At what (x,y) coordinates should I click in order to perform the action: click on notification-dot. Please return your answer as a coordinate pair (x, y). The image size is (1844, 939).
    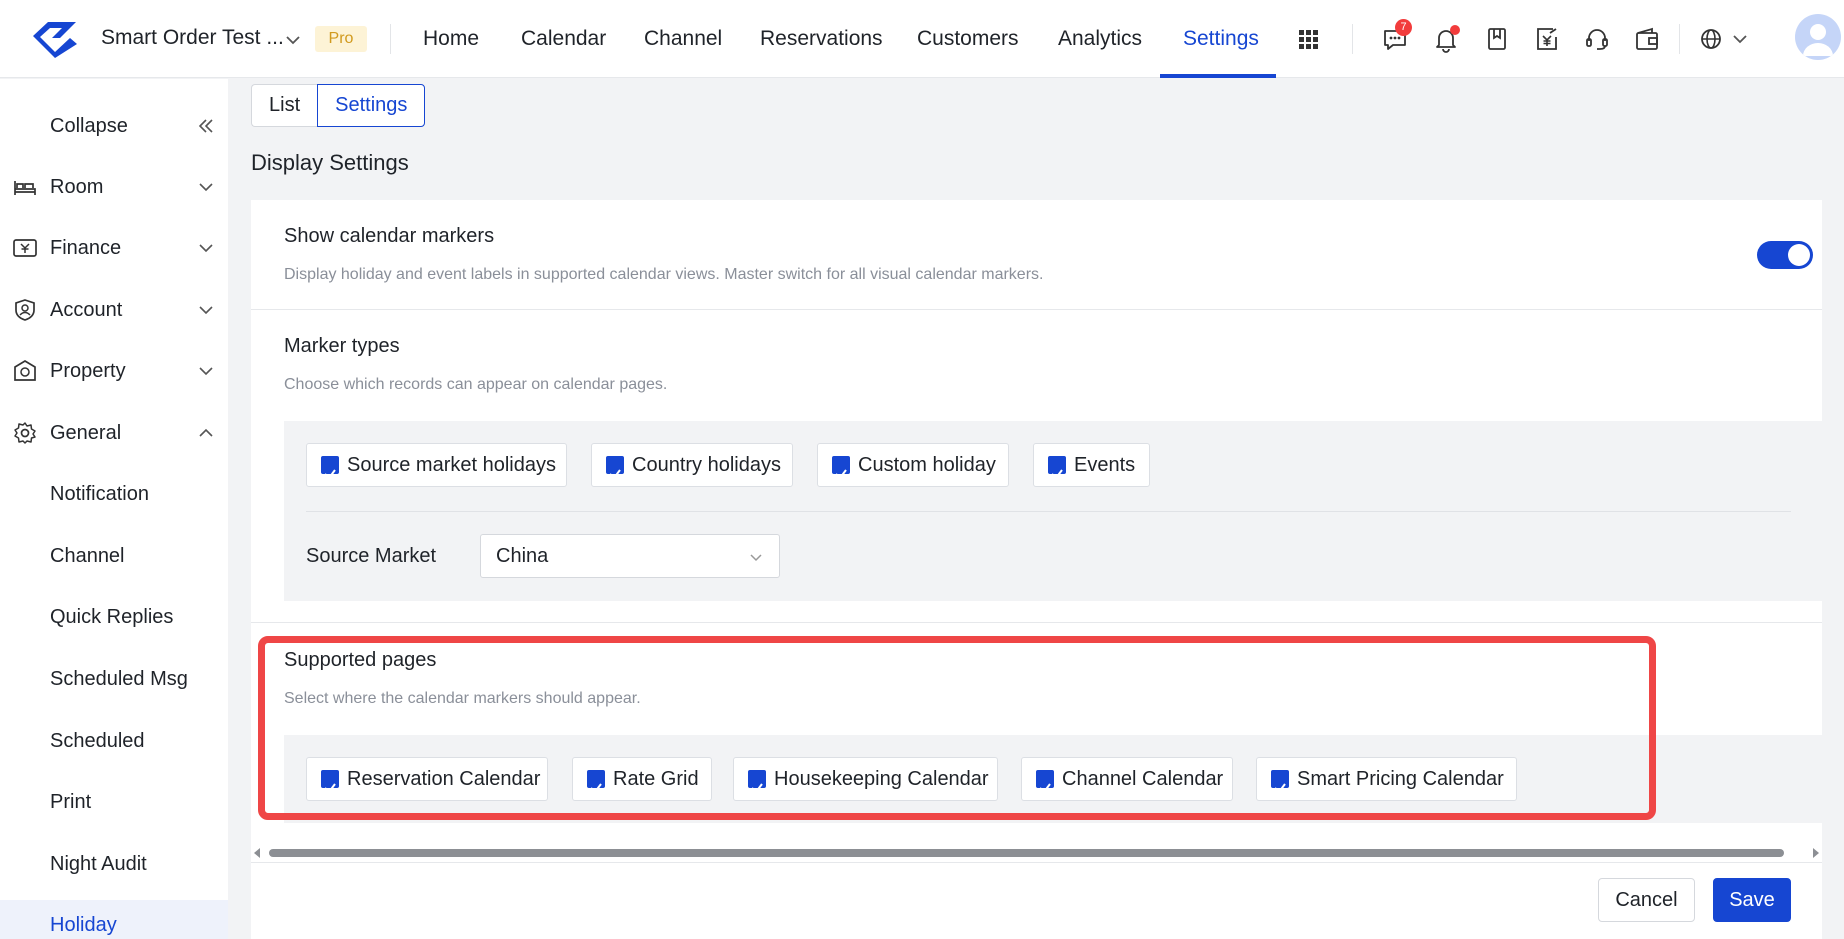
    Looking at the image, I should click on (1455, 30).